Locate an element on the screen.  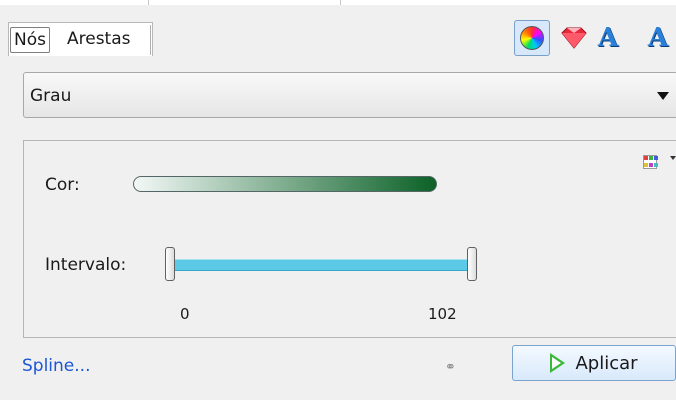
link-chain-icon: ⚭ is located at coordinates (450, 367).